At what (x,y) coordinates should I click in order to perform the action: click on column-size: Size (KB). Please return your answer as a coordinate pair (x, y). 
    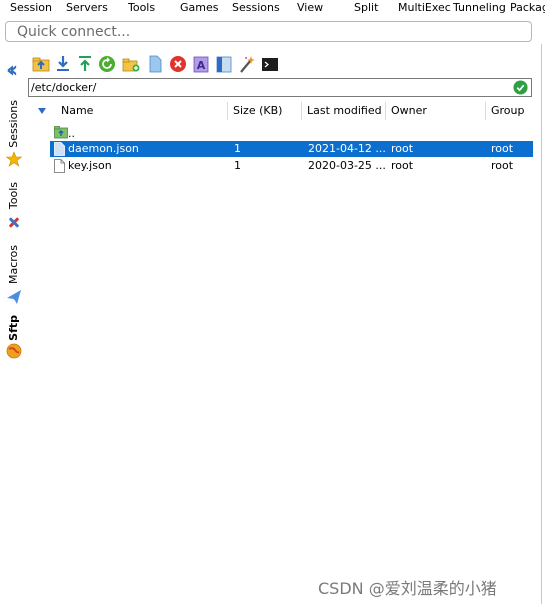
    Looking at the image, I should click on (257, 111).